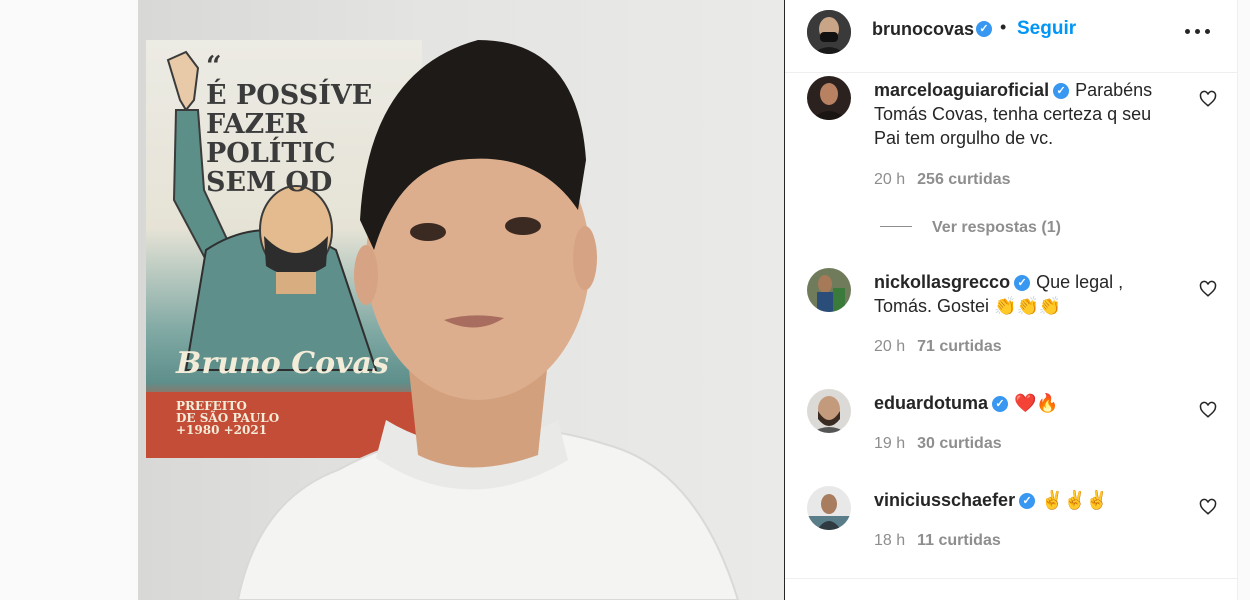 The width and height of the screenshot is (1250, 600). I want to click on scrollbar-track, so click(1243, 300).